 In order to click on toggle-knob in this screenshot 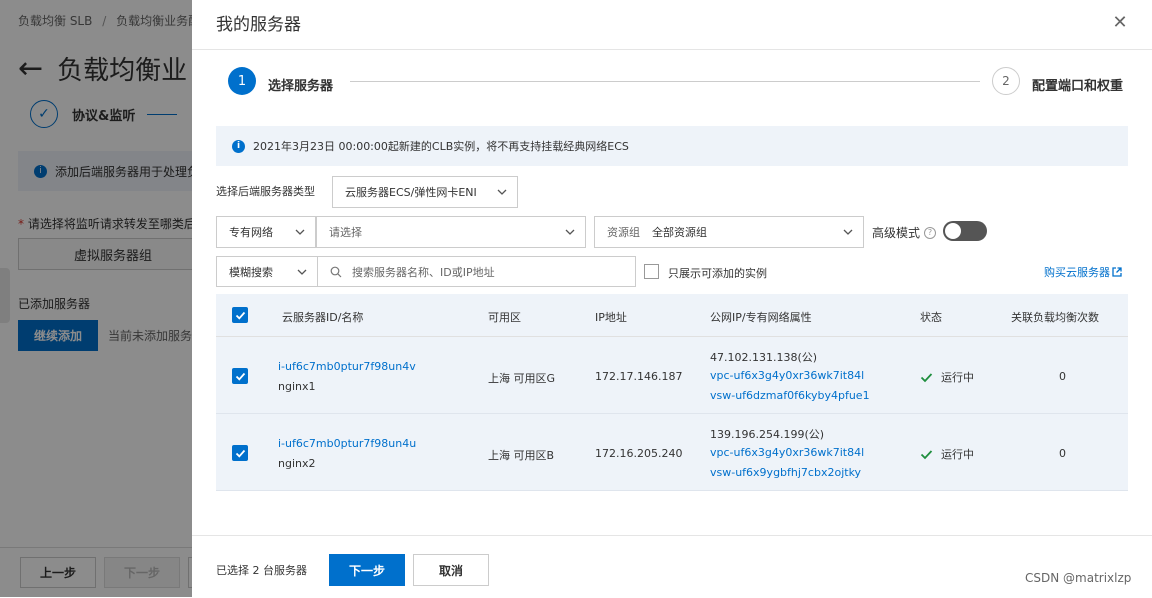, I will do `click(953, 231)`.